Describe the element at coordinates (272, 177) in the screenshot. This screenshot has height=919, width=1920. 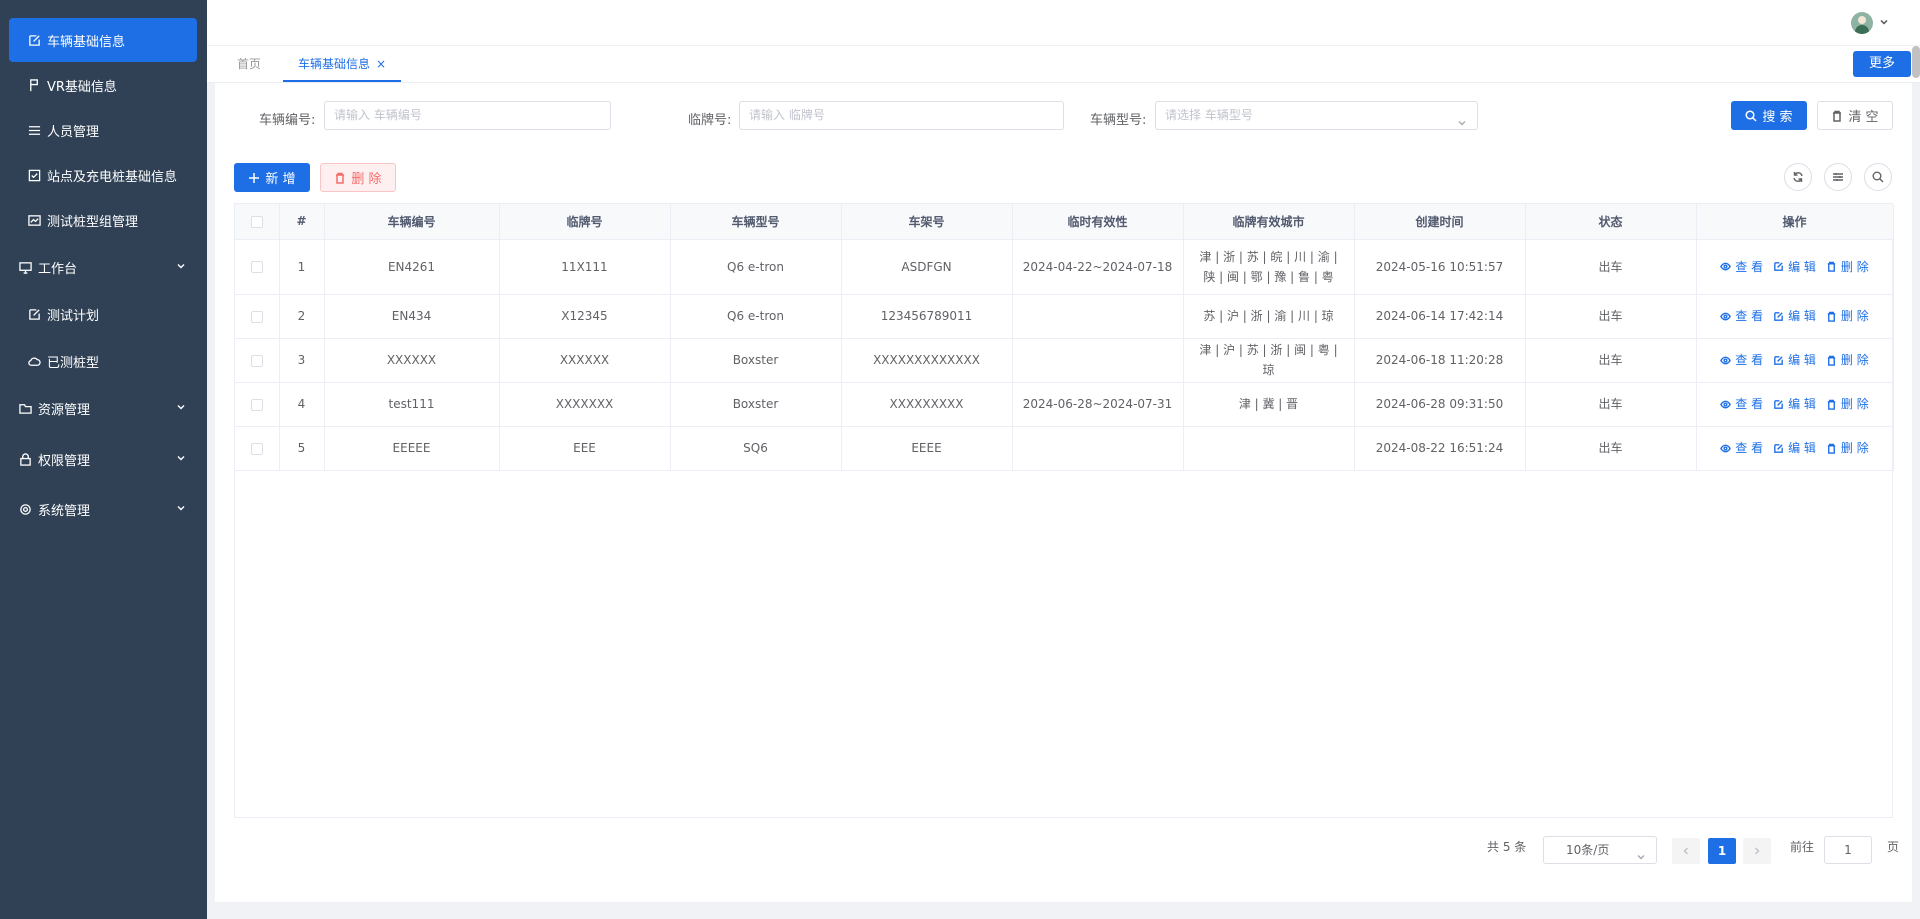
I see `add-button: 新 增` at that location.